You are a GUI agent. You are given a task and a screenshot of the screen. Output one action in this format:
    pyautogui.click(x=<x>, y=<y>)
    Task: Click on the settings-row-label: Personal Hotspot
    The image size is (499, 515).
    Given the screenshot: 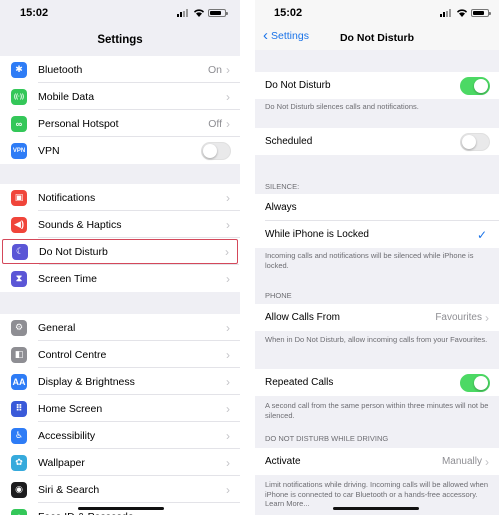 What is the action you would take?
    pyautogui.click(x=78, y=123)
    